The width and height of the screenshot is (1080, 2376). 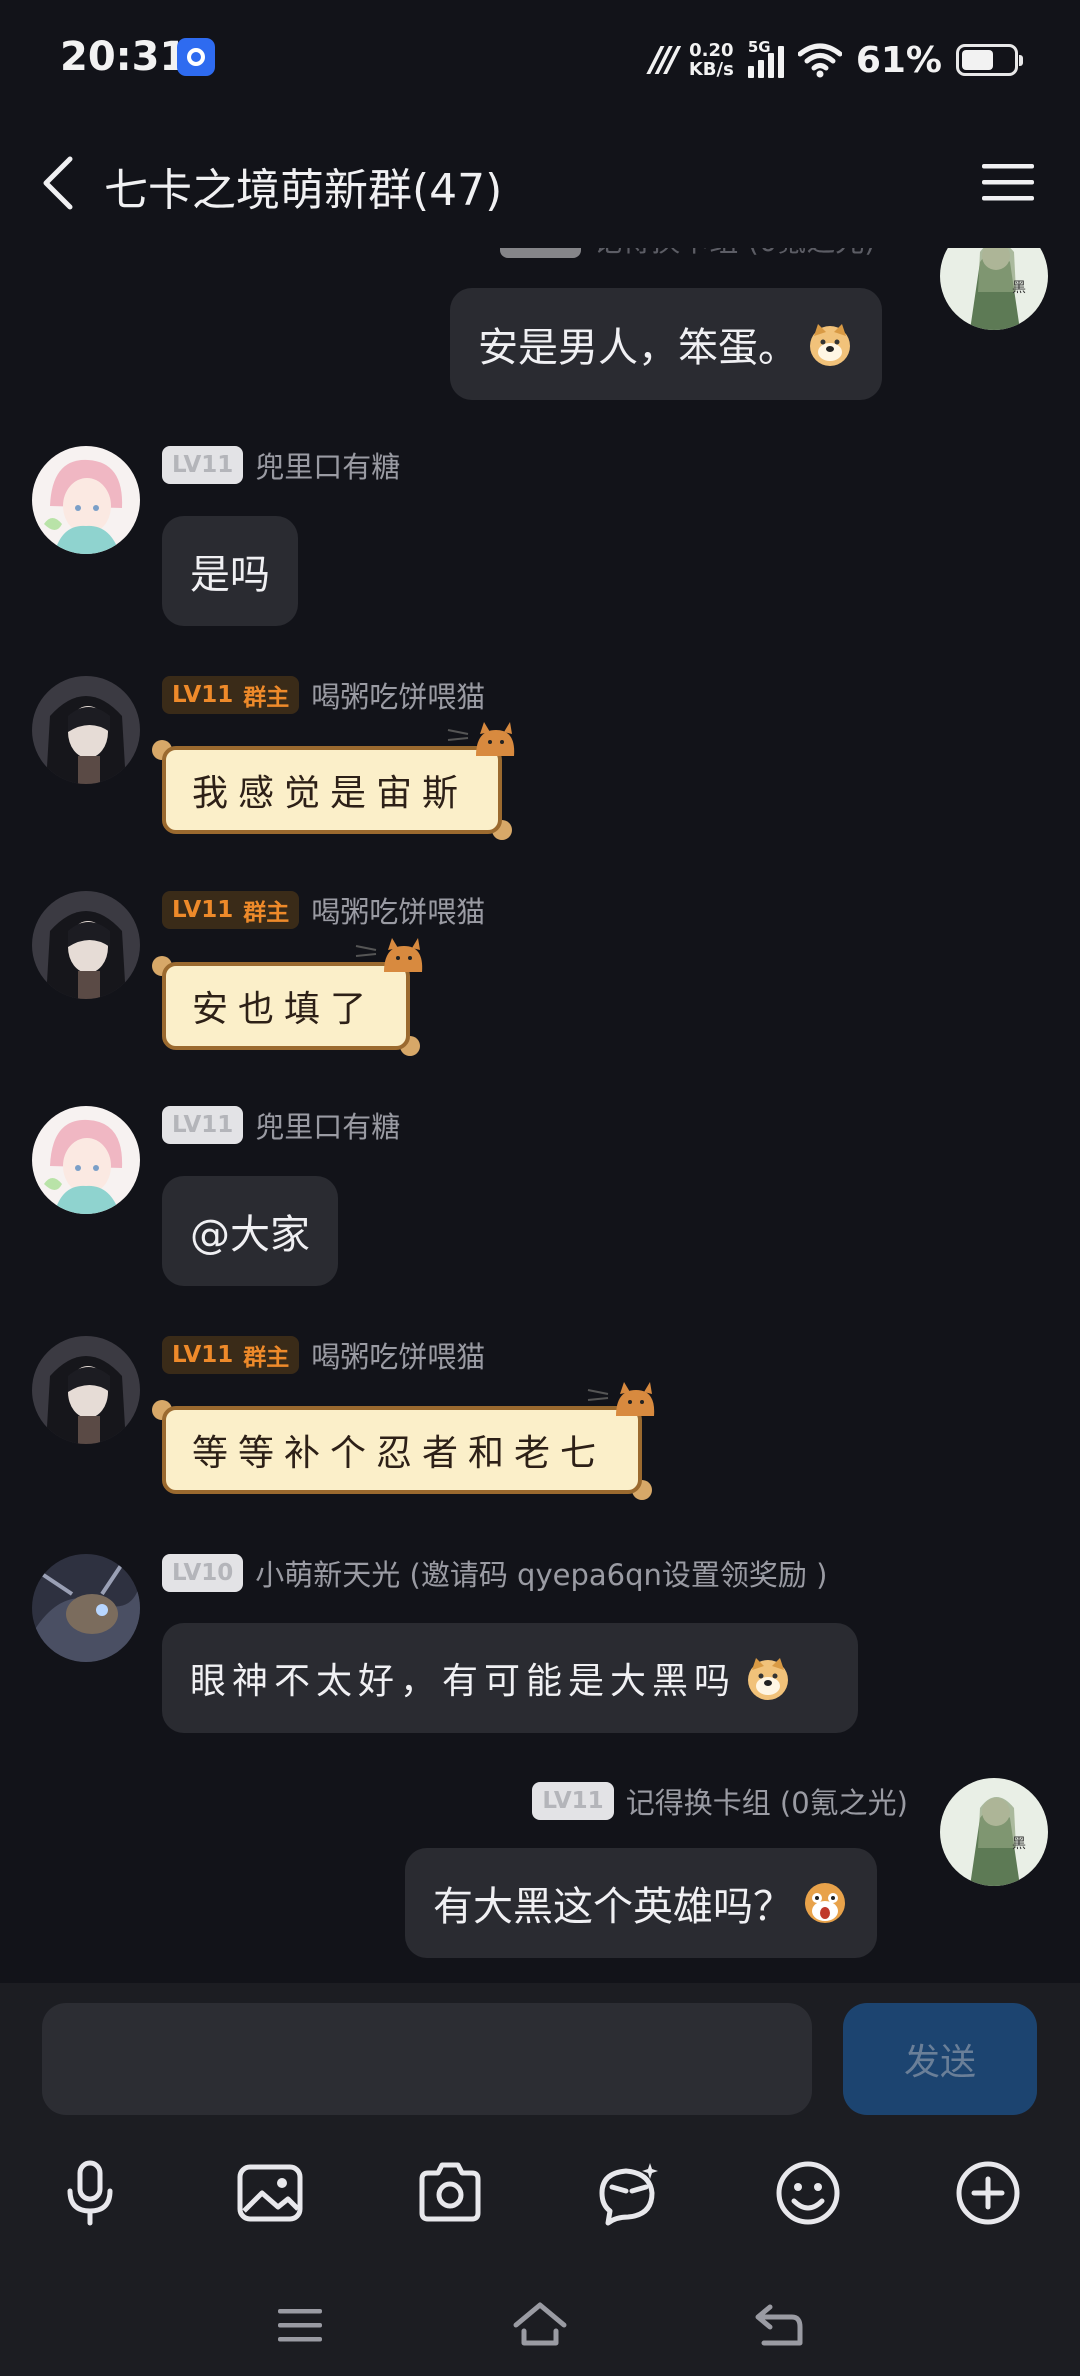 What do you see at coordinates (825, 1903) in the screenshot?
I see `shocked-dog-emoji` at bounding box center [825, 1903].